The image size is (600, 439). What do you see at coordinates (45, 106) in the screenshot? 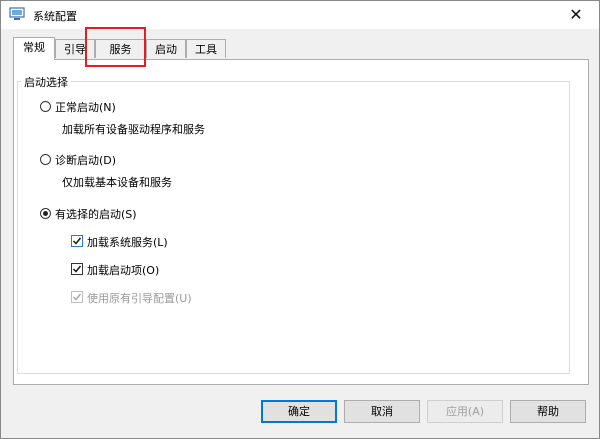
I see `normal-startup-radio` at bounding box center [45, 106].